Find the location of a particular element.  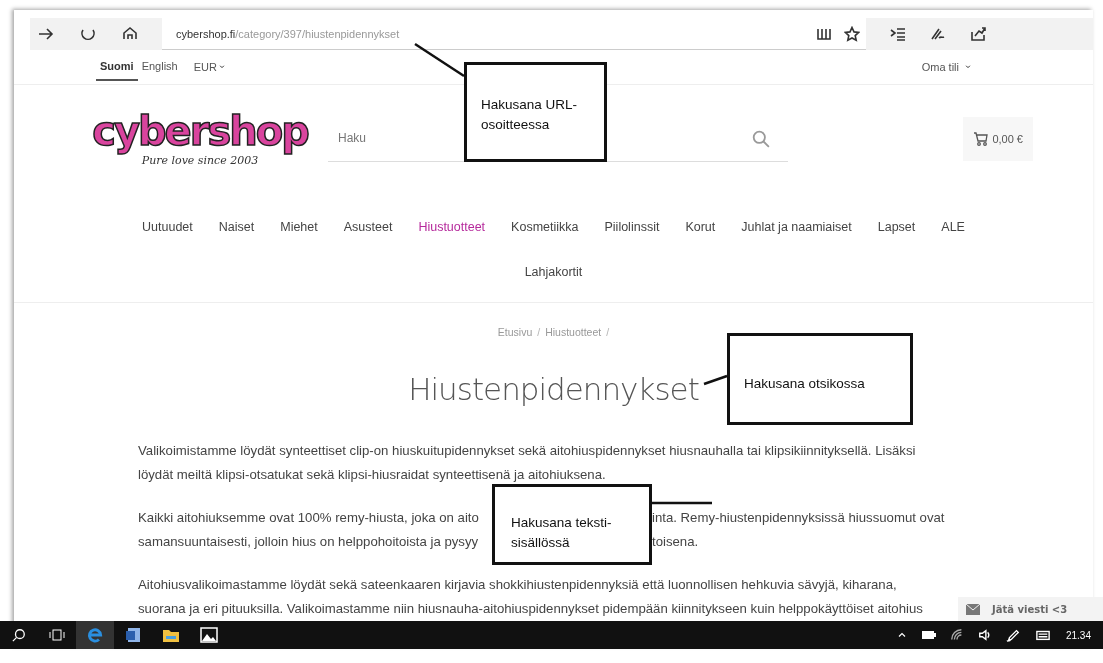

nav-link: Miehet is located at coordinates (299, 227).